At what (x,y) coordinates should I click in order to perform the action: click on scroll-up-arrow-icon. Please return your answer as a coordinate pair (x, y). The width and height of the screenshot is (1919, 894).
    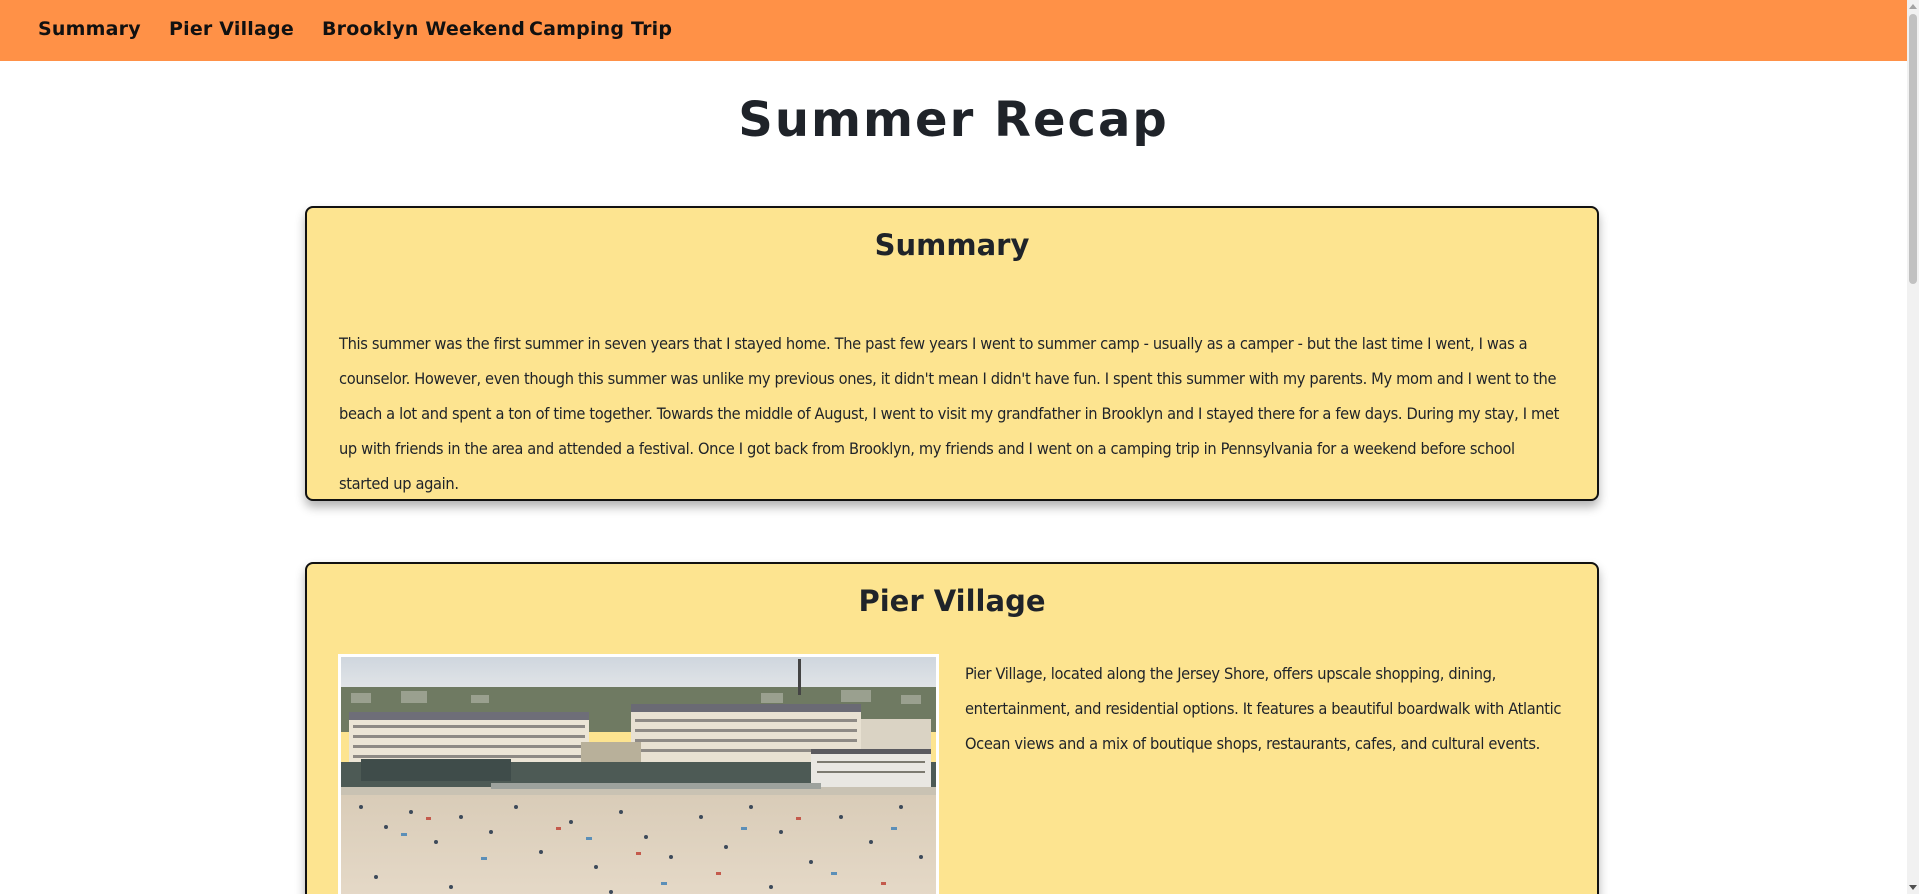
    Looking at the image, I should click on (1913, 6).